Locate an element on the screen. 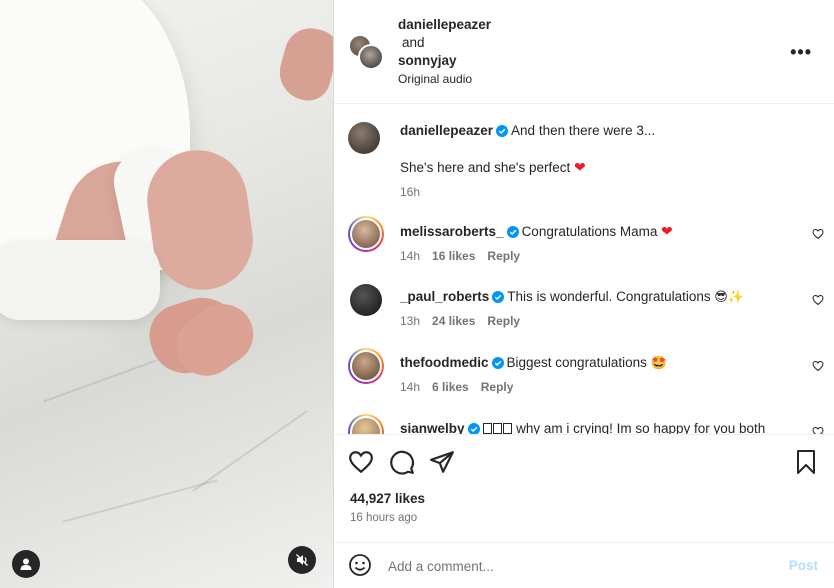 The image size is (834, 588). more-options-icon: ••• is located at coordinates (801, 52).